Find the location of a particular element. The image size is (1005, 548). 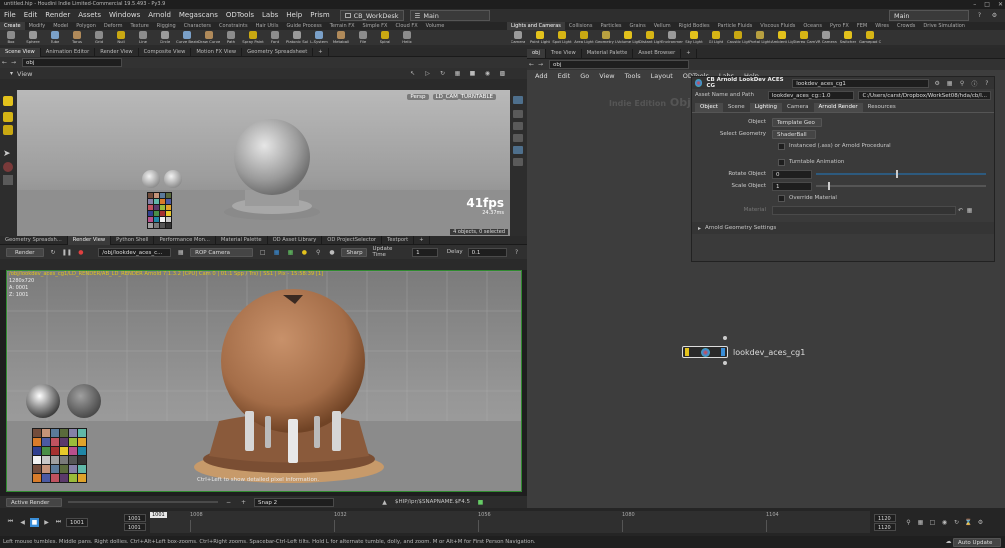

node-display-flag is located at coordinates (687, 352).